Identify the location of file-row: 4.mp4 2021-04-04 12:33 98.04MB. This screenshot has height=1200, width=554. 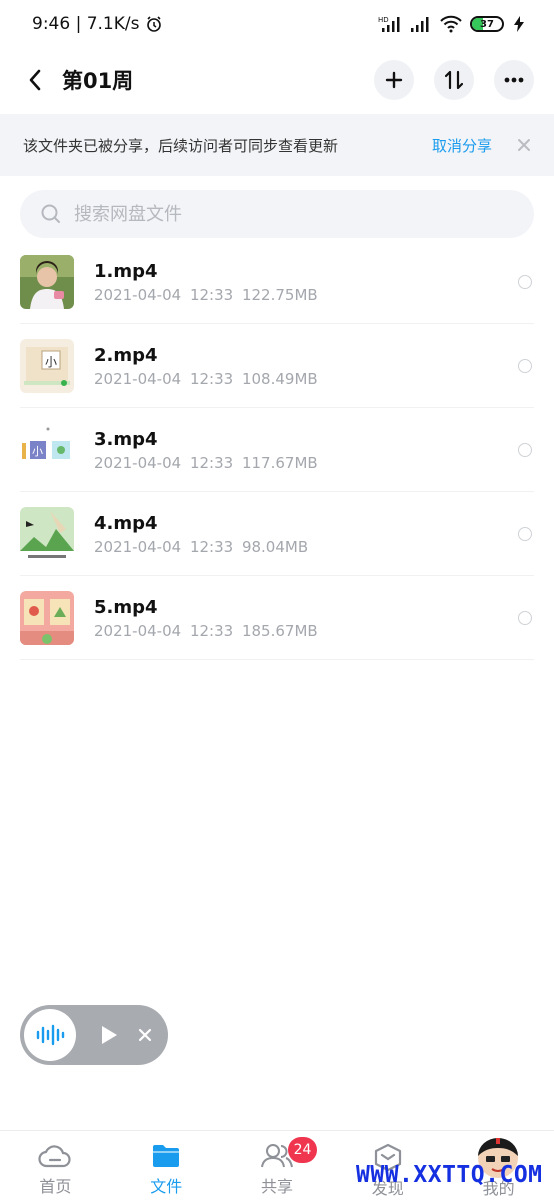
(277, 534).